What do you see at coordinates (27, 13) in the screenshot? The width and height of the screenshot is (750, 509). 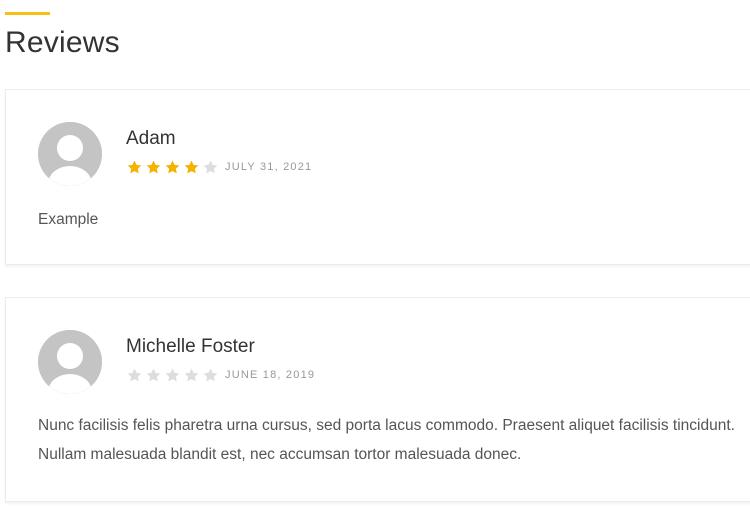 I see `section-accent-bar` at bounding box center [27, 13].